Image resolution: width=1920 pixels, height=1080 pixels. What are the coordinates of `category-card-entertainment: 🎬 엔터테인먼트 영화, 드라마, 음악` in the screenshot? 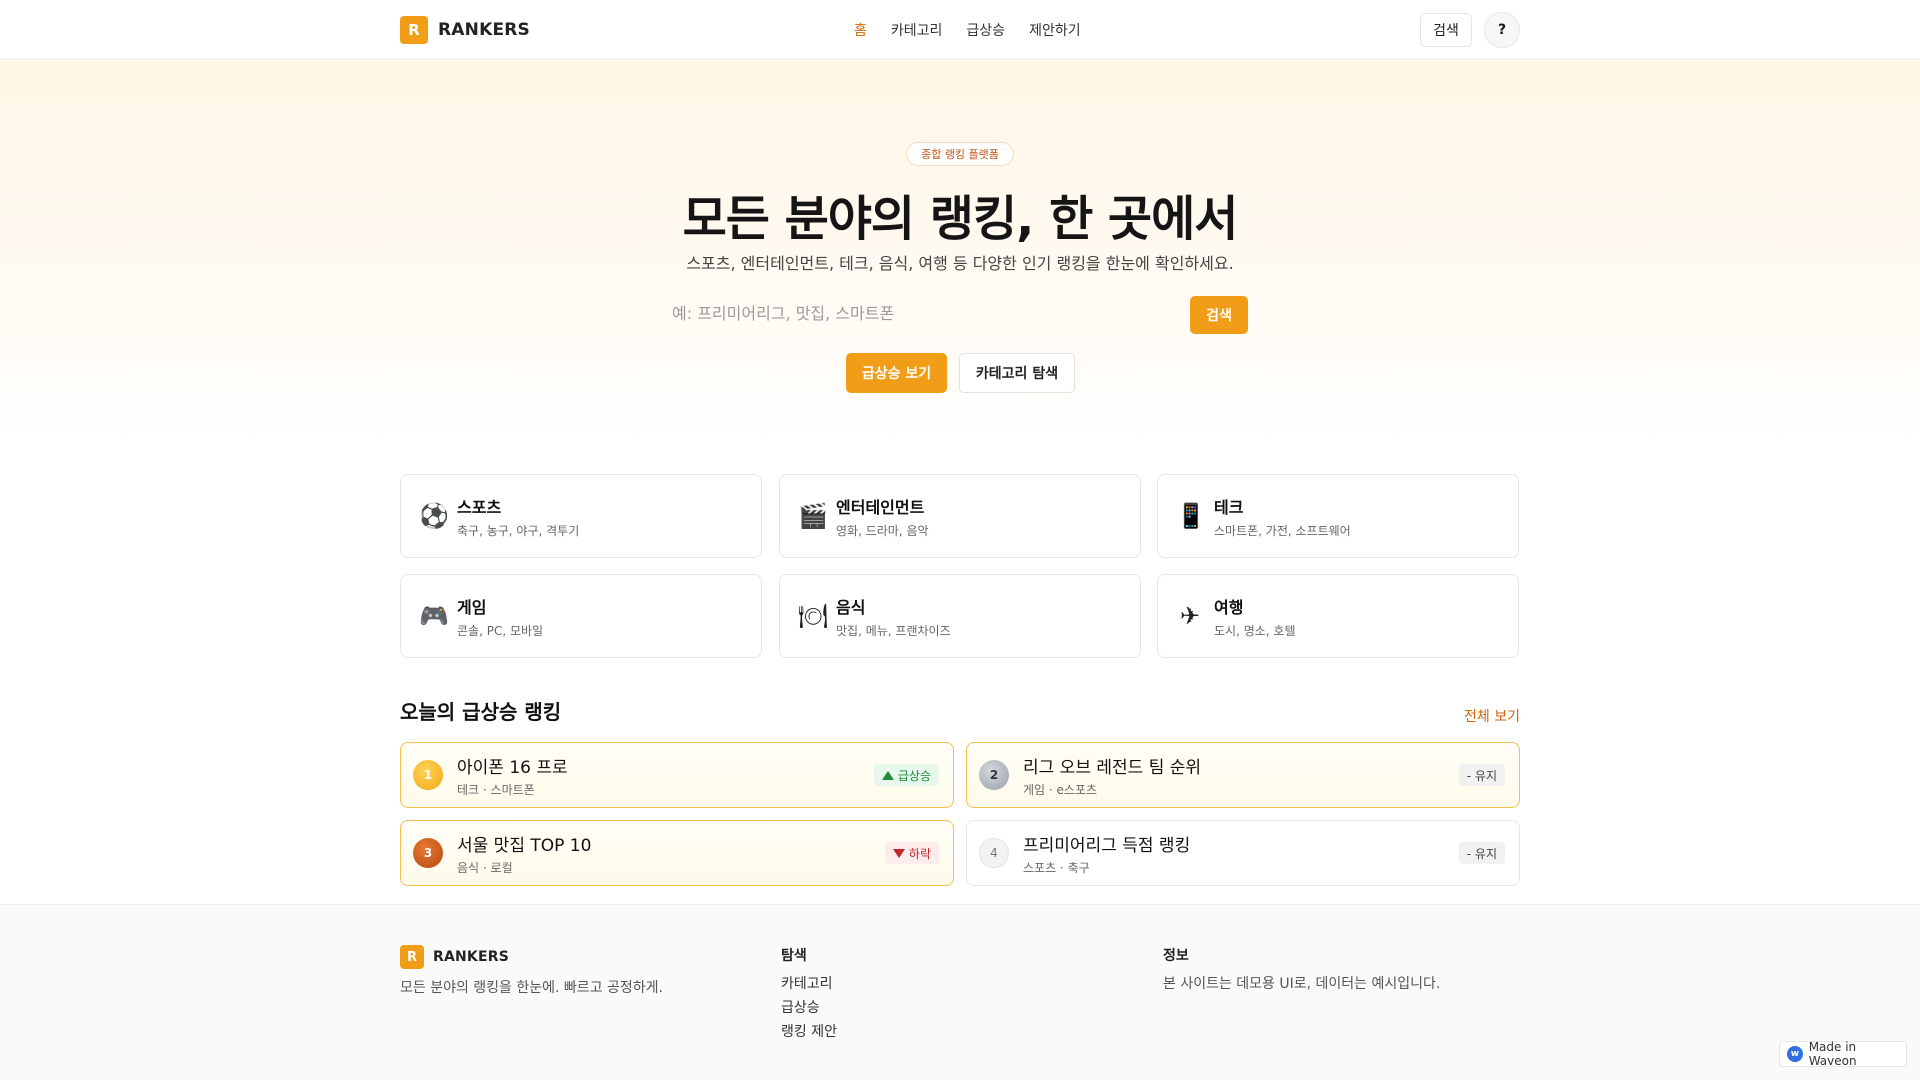 It's located at (960, 516).